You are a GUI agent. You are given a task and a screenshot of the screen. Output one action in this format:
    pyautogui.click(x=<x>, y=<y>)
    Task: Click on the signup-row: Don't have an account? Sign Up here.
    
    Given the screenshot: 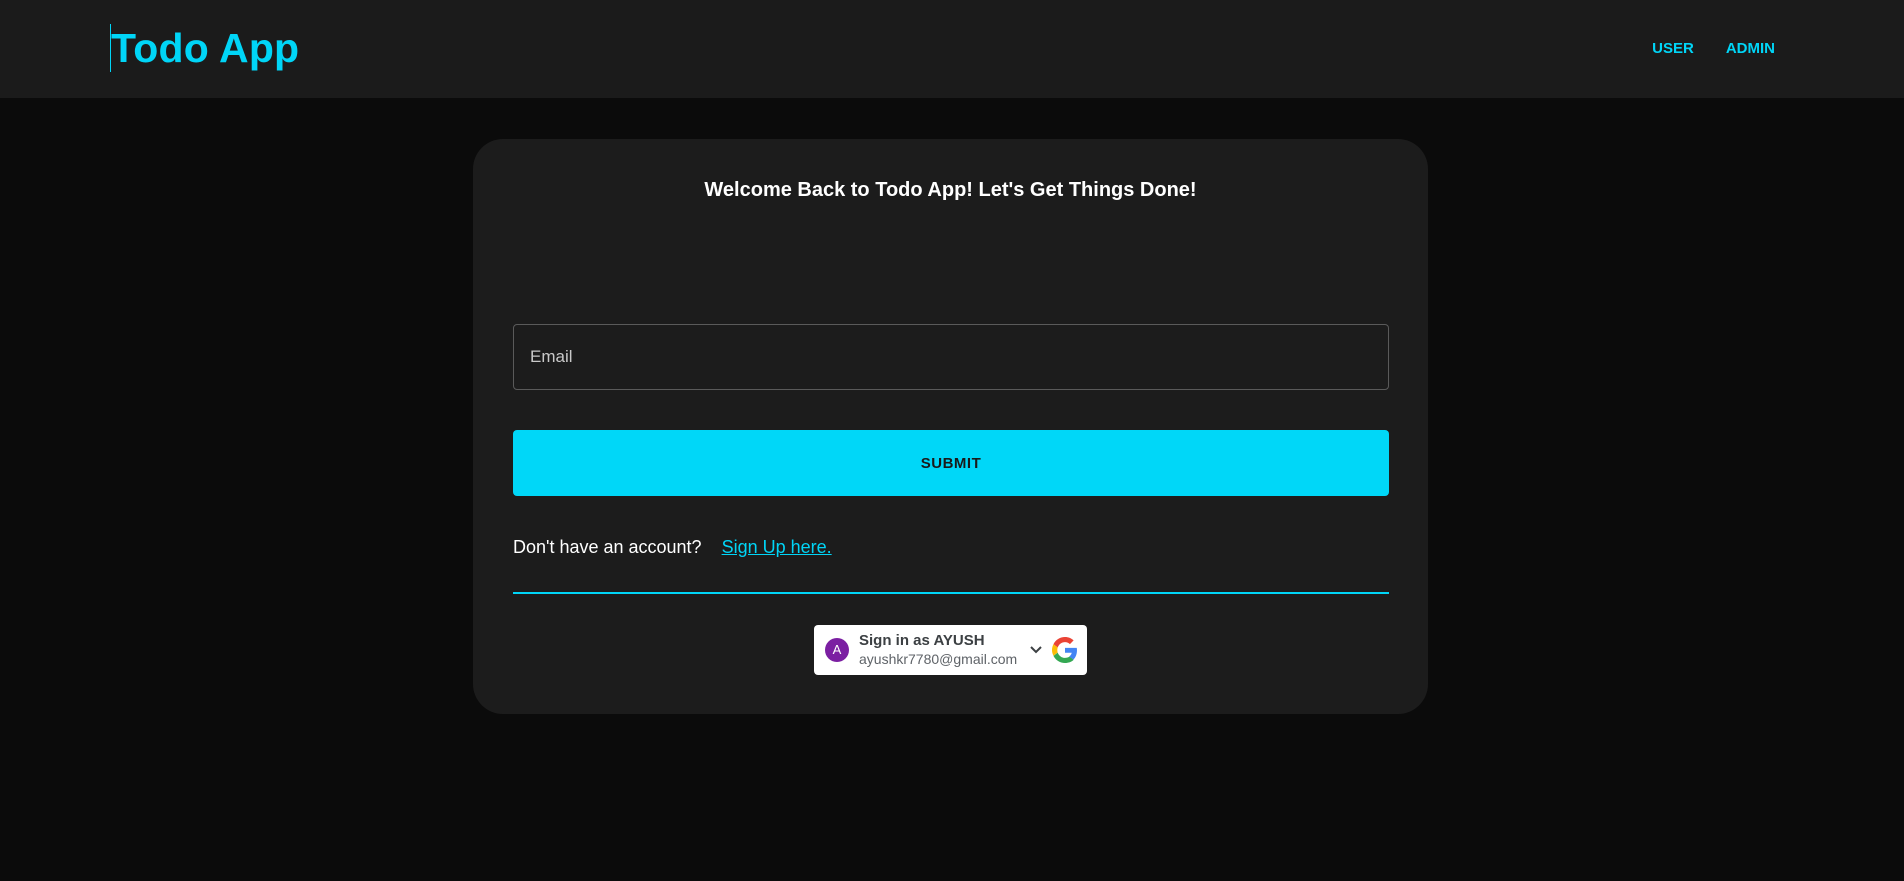 What is the action you would take?
    pyautogui.click(x=672, y=547)
    